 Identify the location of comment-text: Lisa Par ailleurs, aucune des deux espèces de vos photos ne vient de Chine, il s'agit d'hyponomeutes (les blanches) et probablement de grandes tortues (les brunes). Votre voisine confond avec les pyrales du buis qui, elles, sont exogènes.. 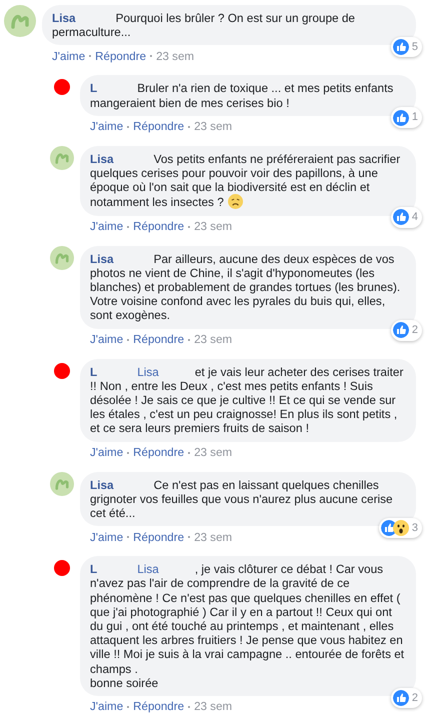
(246, 287).